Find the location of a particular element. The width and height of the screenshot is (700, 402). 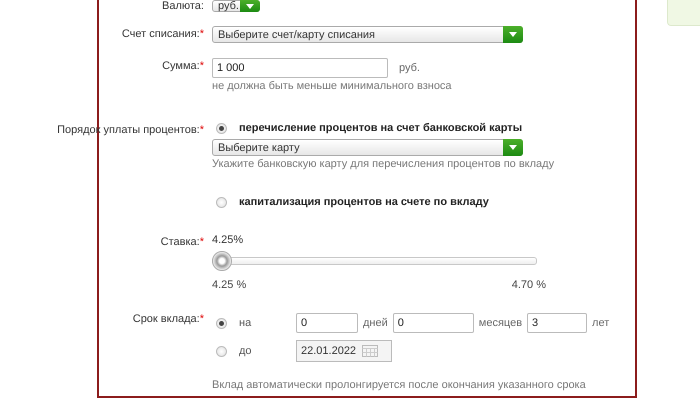

field-label: Ставка: is located at coordinates (180, 242).